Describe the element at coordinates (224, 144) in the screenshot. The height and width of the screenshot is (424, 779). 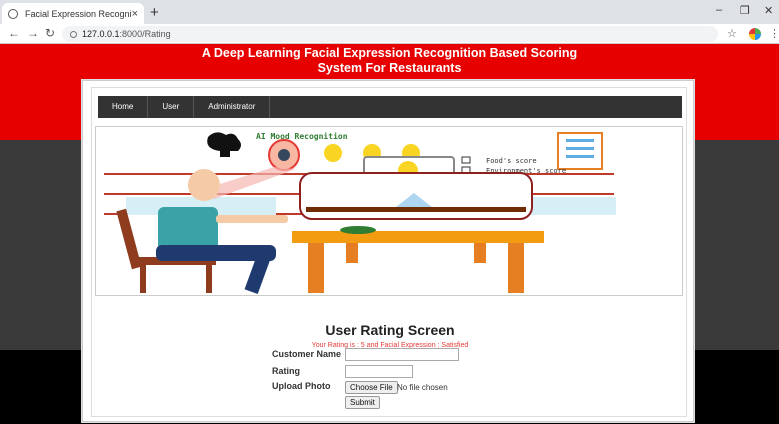
I see `brain-icon` at that location.